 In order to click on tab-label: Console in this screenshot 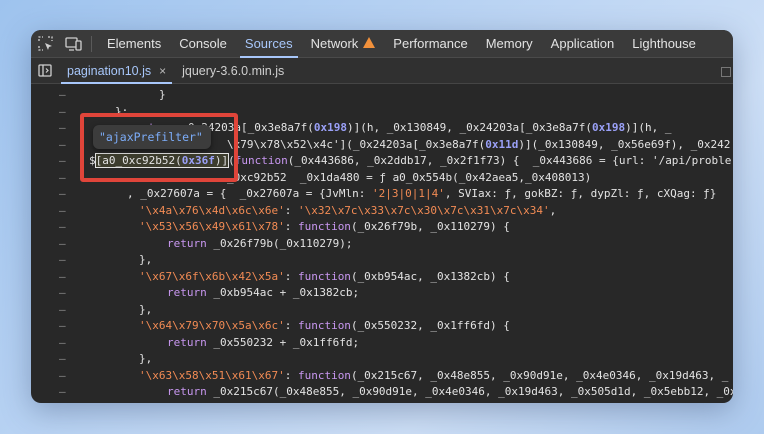, I will do `click(203, 43)`.